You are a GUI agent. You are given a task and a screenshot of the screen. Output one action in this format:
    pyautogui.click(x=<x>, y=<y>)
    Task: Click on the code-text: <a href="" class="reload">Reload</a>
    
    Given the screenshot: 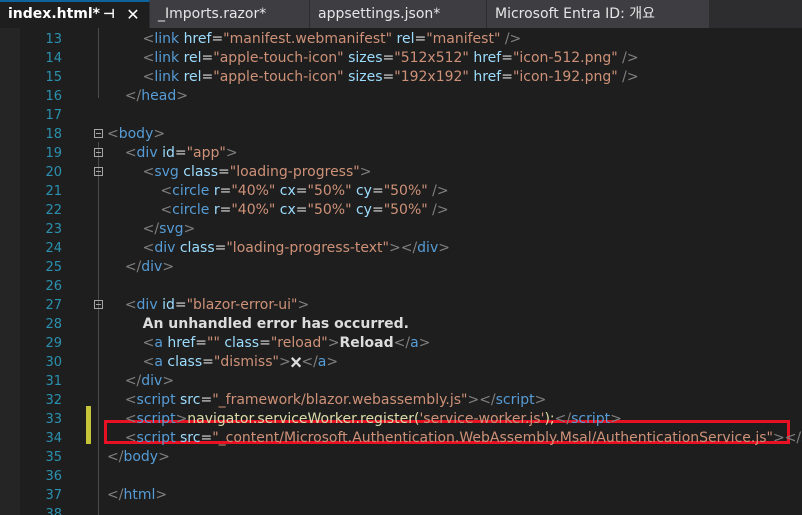 What is the action you would take?
    pyautogui.click(x=269, y=343)
    